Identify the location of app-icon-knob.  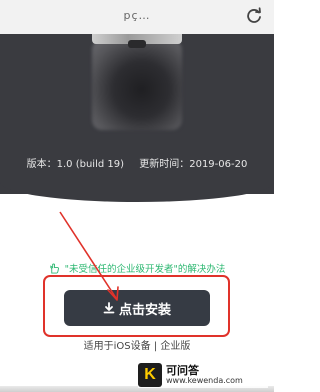
(137, 44).